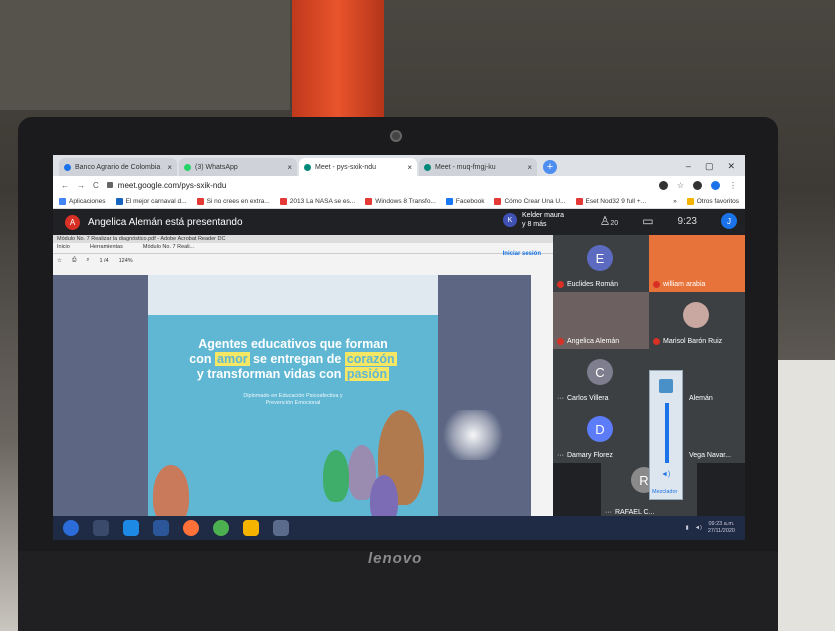 This screenshot has width=835, height=631. I want to click on browser-toolbar: ← → C meet.google.com/pys-sxik-ndu ☆ ⋮, so click(399, 185).